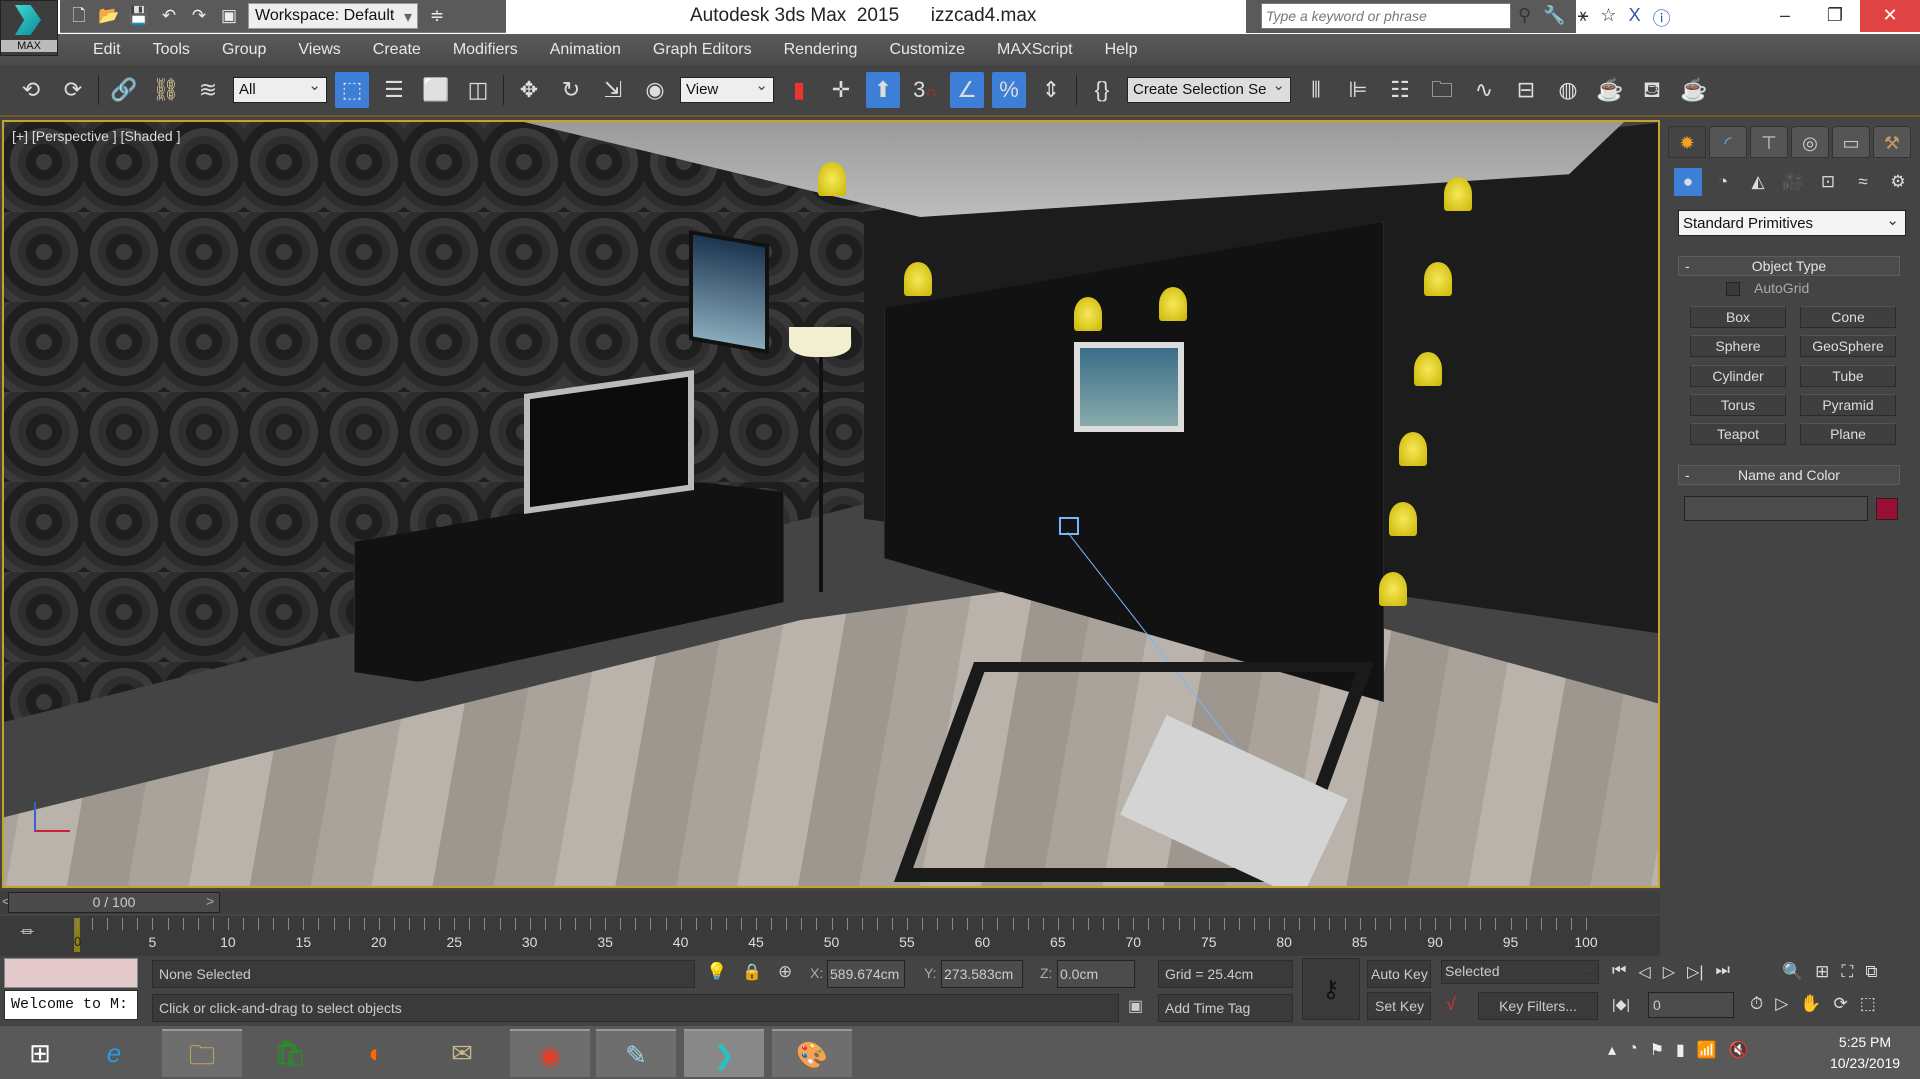 The height and width of the screenshot is (1079, 1920). What do you see at coordinates (1756, 1004) in the screenshot?
I see `time-config-icon: ⏱` at bounding box center [1756, 1004].